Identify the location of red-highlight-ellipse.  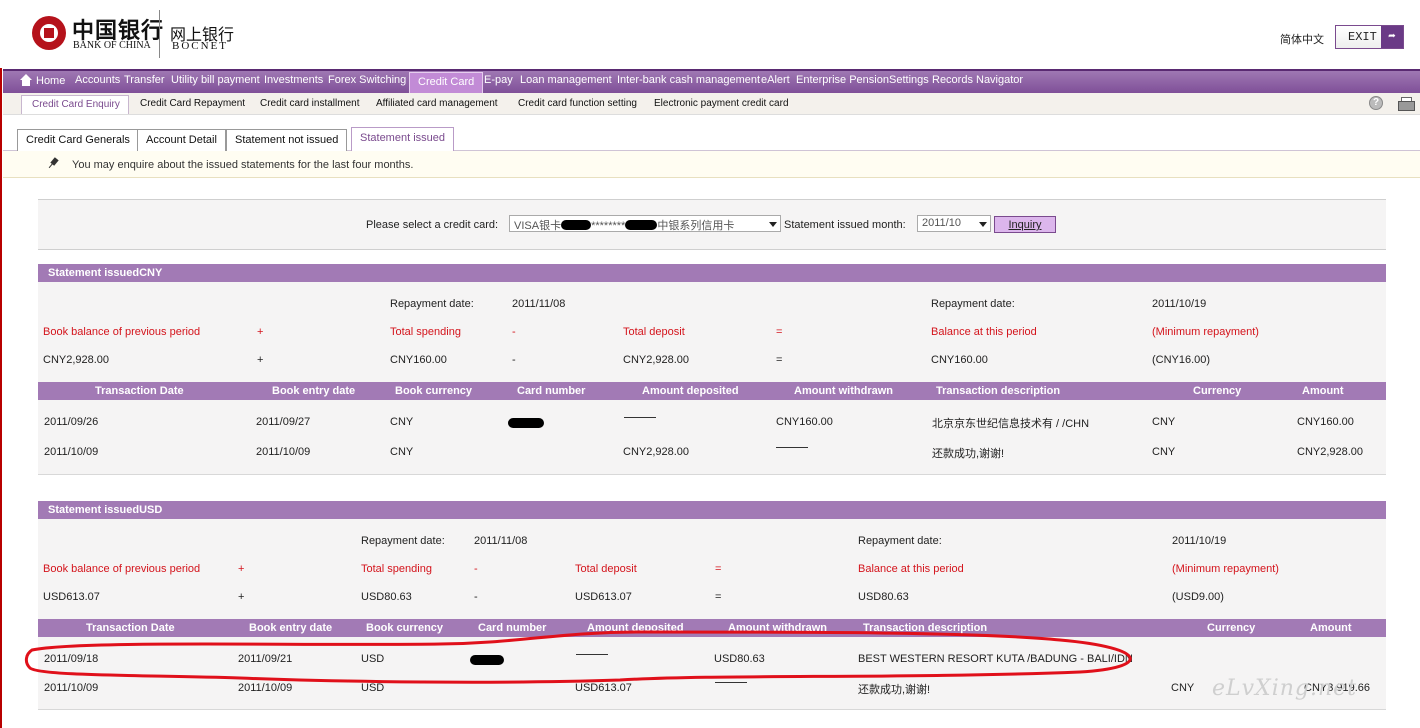
(578, 657).